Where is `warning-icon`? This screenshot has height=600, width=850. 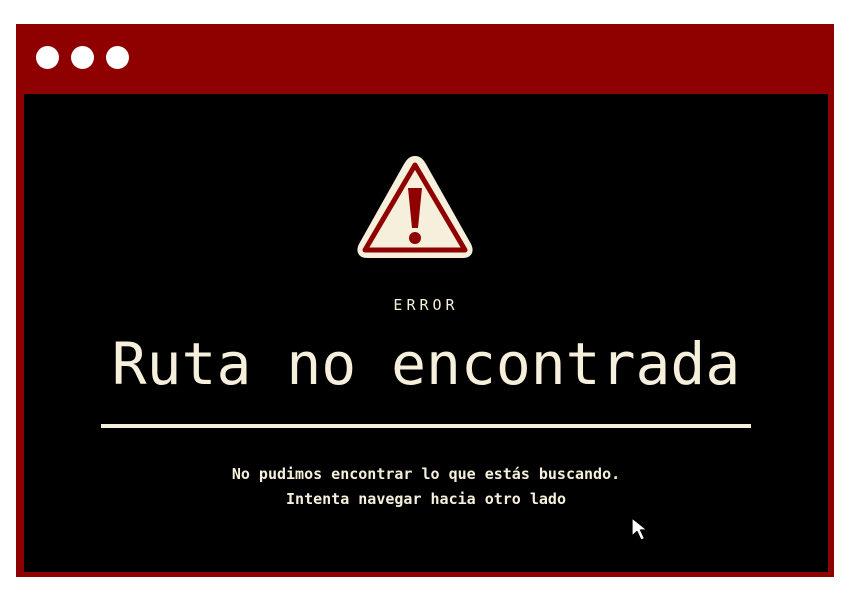 warning-icon is located at coordinates (415, 207).